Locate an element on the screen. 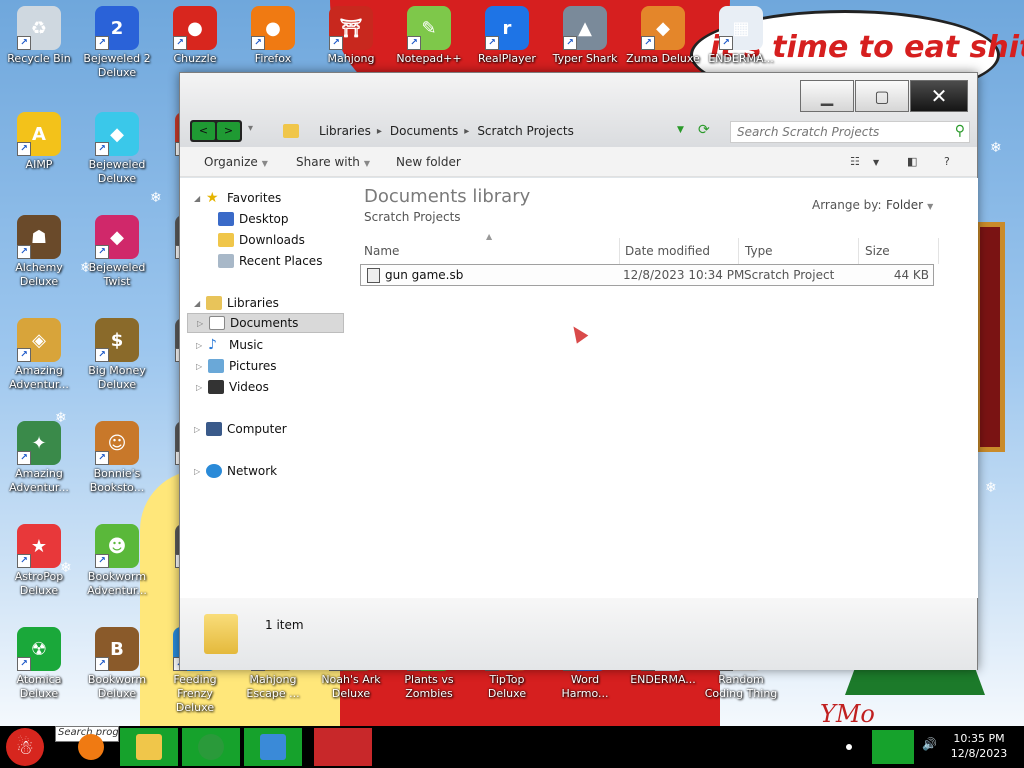 The image size is (1024, 768). minimize-icon: ▁ is located at coordinates (827, 96).